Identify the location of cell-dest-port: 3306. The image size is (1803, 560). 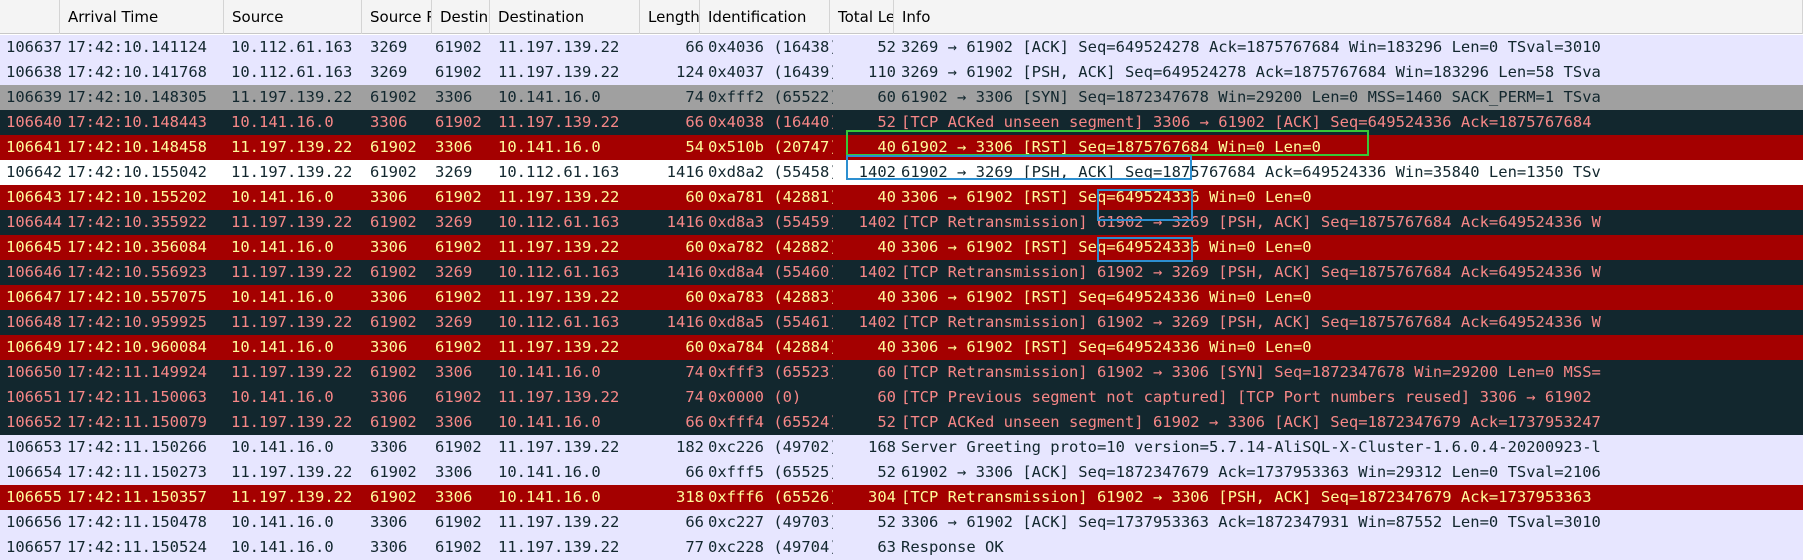
(454, 147).